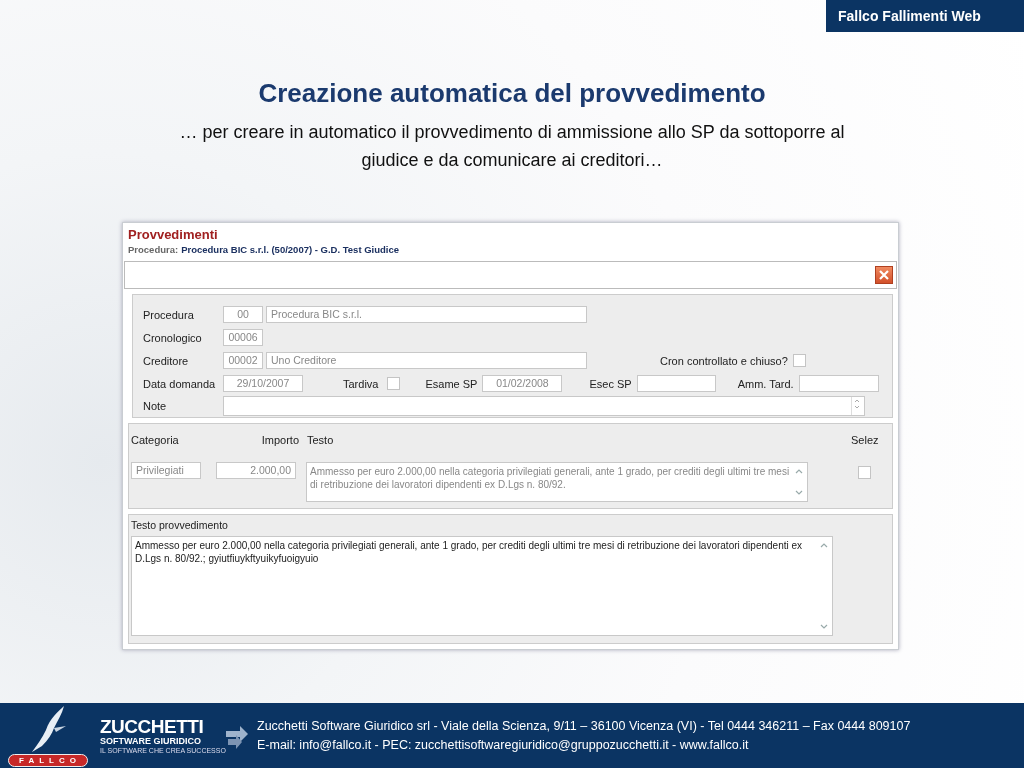 The width and height of the screenshot is (1024, 768). I want to click on spin-down-icon, so click(857, 407).